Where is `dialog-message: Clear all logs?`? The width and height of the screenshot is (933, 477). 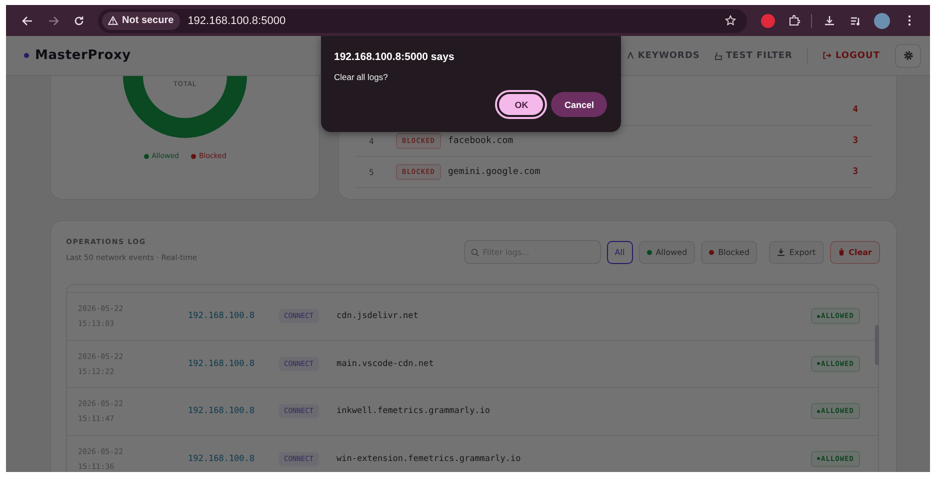
dialog-message: Clear all logs? is located at coordinates (361, 77).